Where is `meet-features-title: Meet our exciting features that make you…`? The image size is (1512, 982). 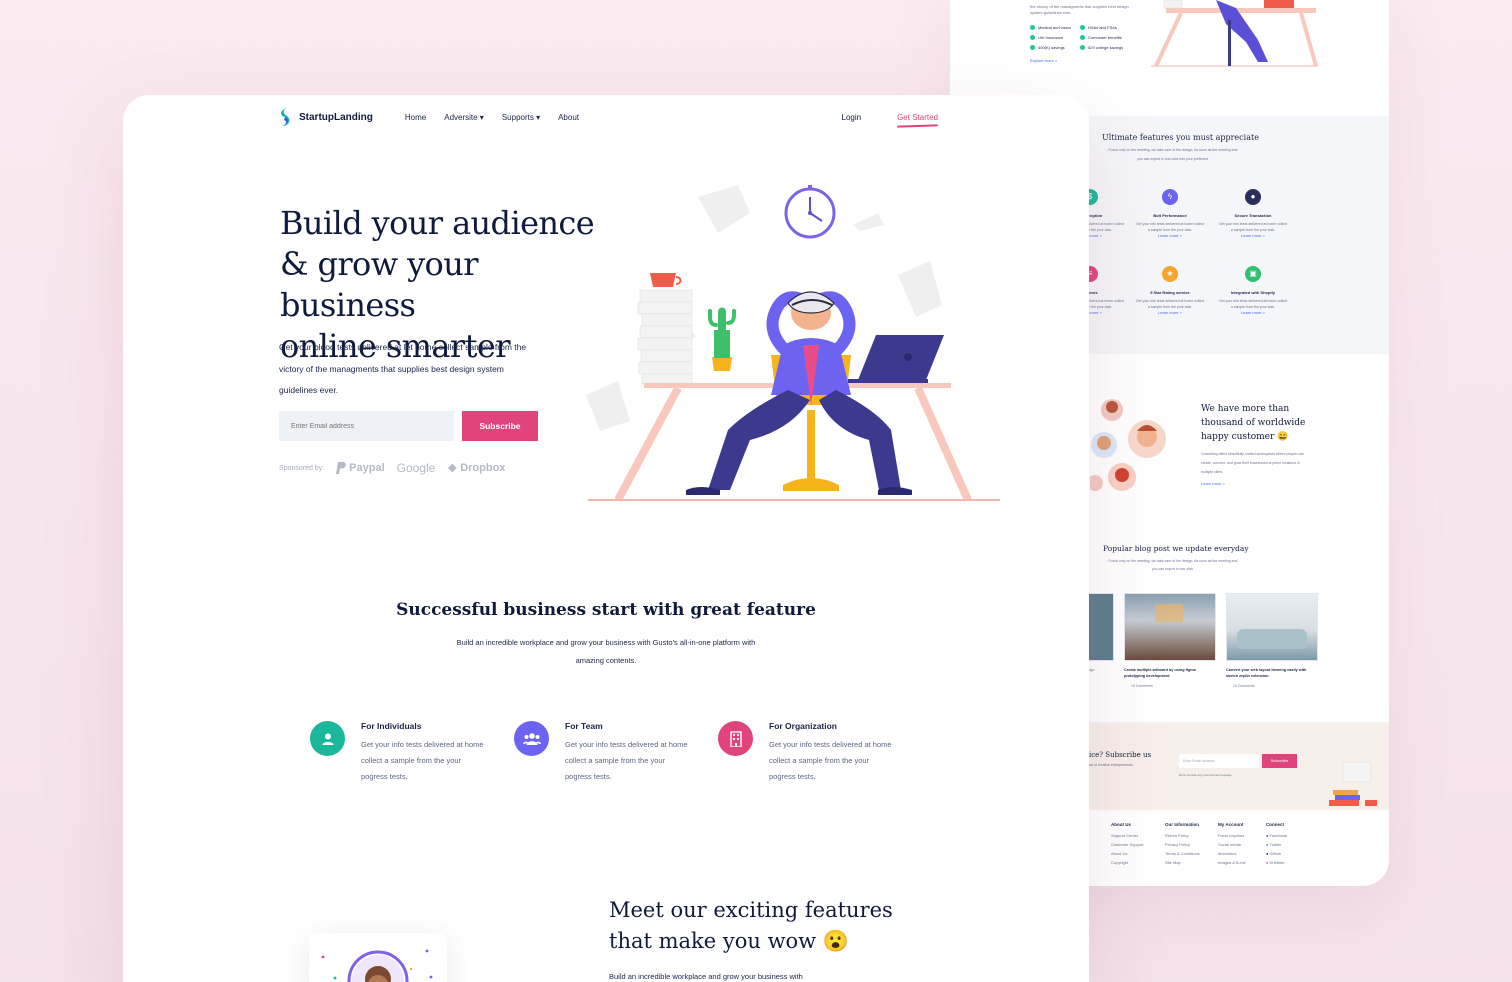 meet-features-title: Meet our exciting features that make you… is located at coordinates (751, 925).